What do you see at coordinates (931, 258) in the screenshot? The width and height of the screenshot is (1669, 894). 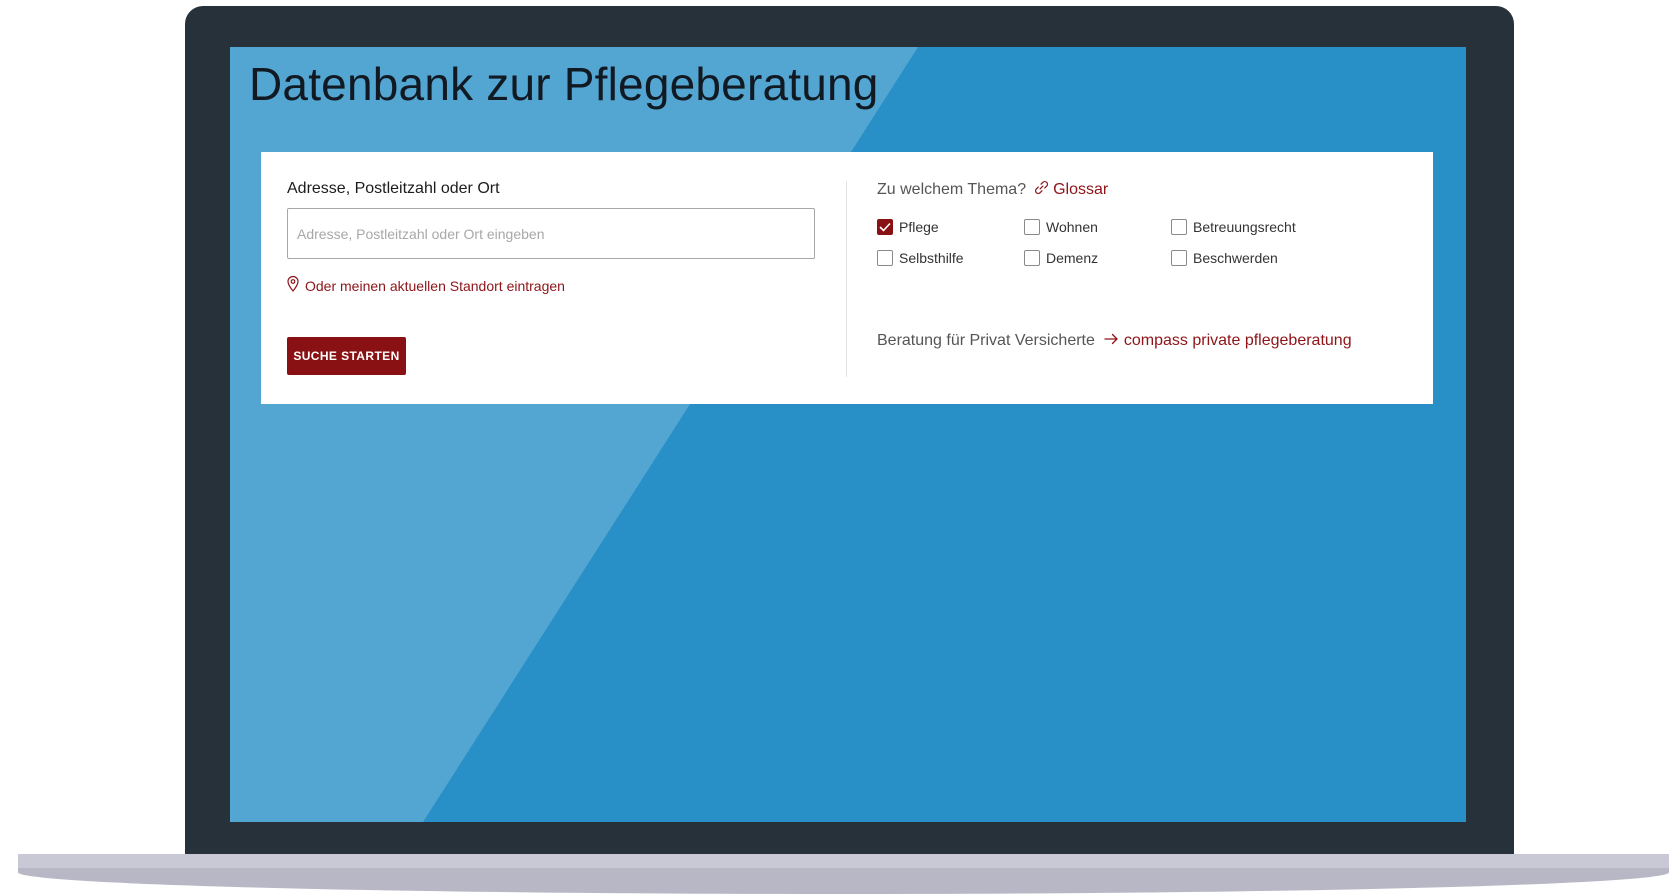 I see `topic-label: Selbsthilfe` at bounding box center [931, 258].